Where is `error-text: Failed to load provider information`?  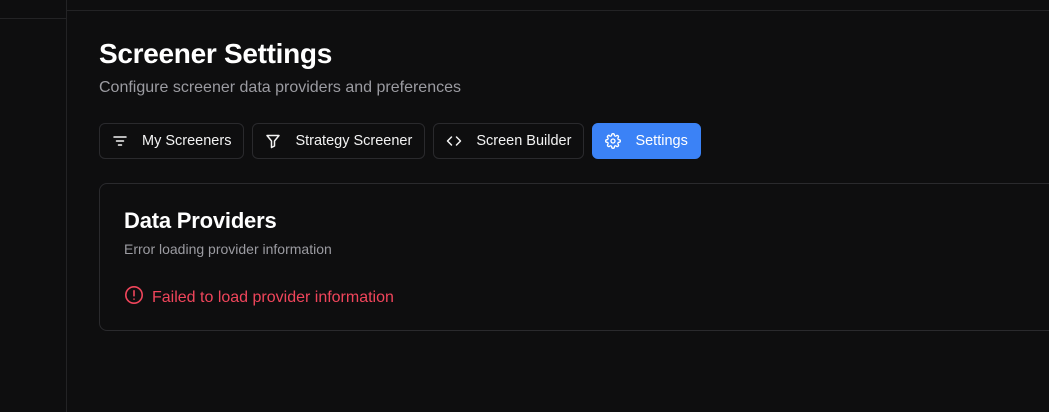
error-text: Failed to load provider information is located at coordinates (273, 297).